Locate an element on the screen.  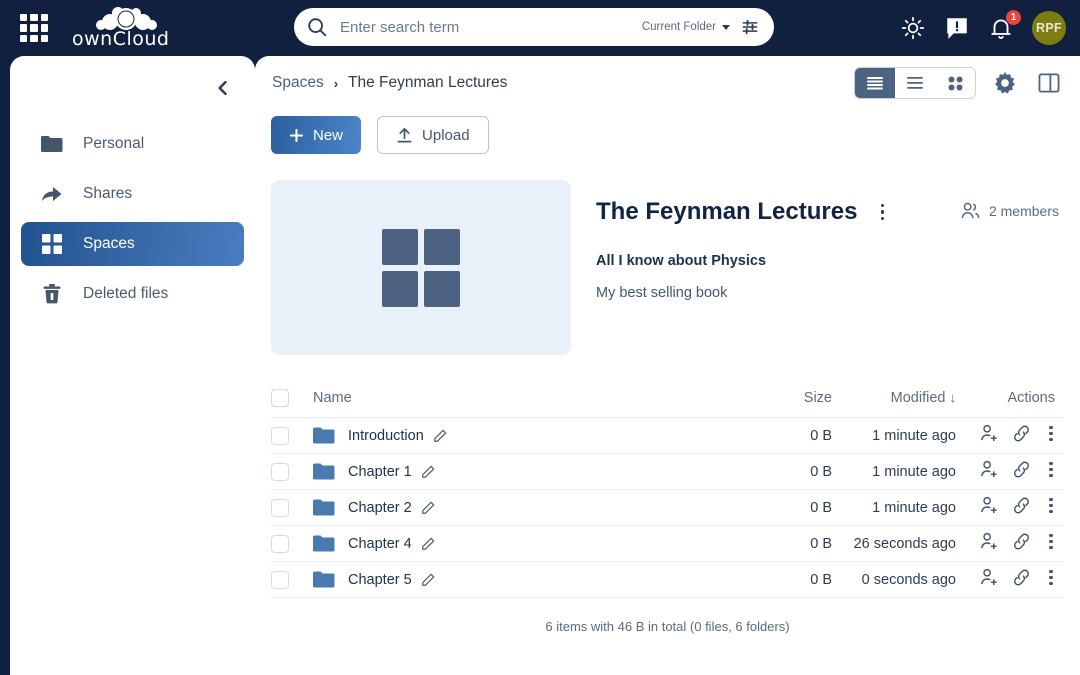
avatar: RPF is located at coordinates (1049, 28).